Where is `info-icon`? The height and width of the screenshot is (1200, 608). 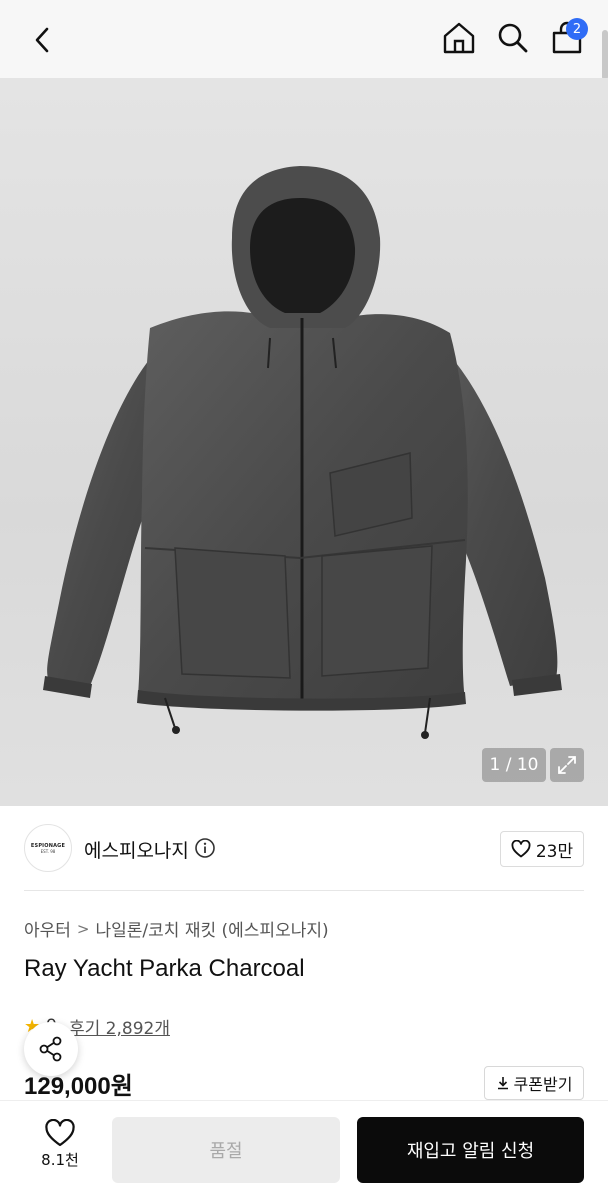 info-icon is located at coordinates (205, 848).